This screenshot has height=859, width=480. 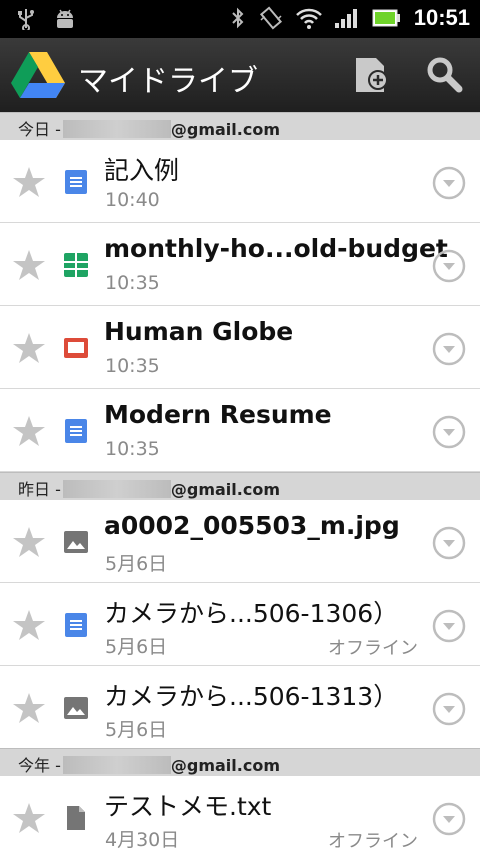 What do you see at coordinates (76, 818) in the screenshot?
I see `file-icon` at bounding box center [76, 818].